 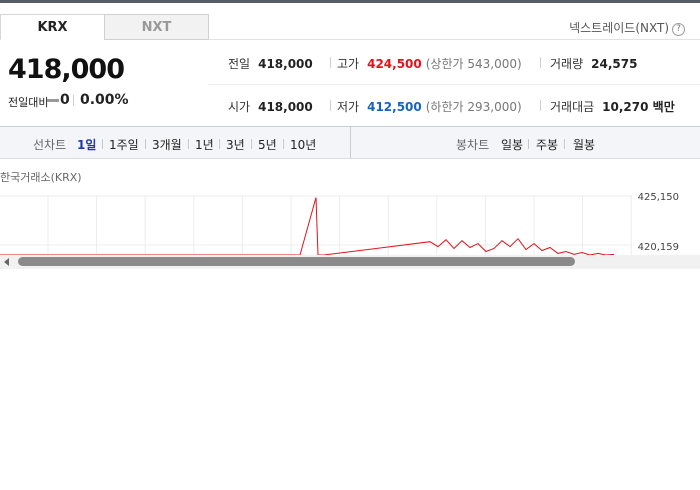 What do you see at coordinates (6, 262) in the screenshot?
I see `scroll-left-arrow-icon` at bounding box center [6, 262].